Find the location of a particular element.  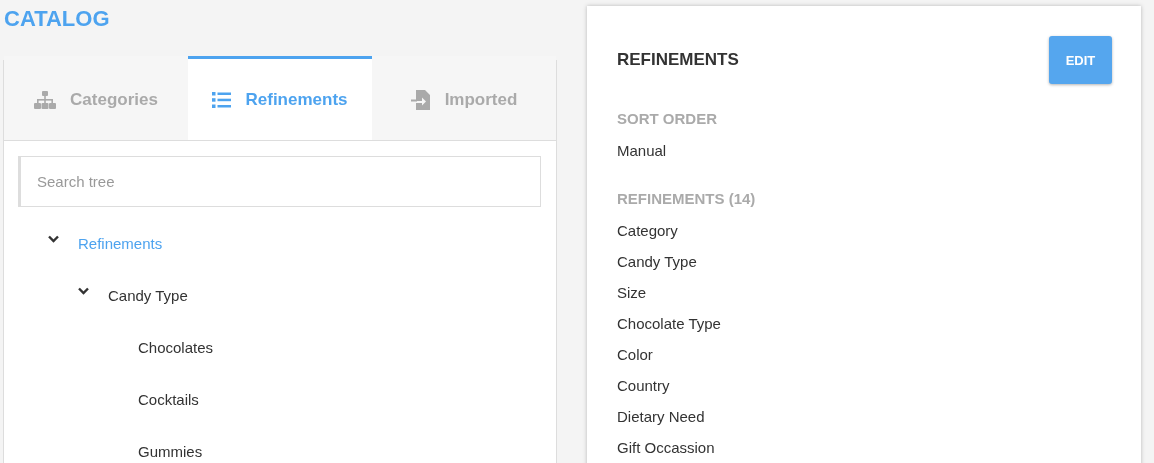

search-field: Search tree is located at coordinates (279, 181).